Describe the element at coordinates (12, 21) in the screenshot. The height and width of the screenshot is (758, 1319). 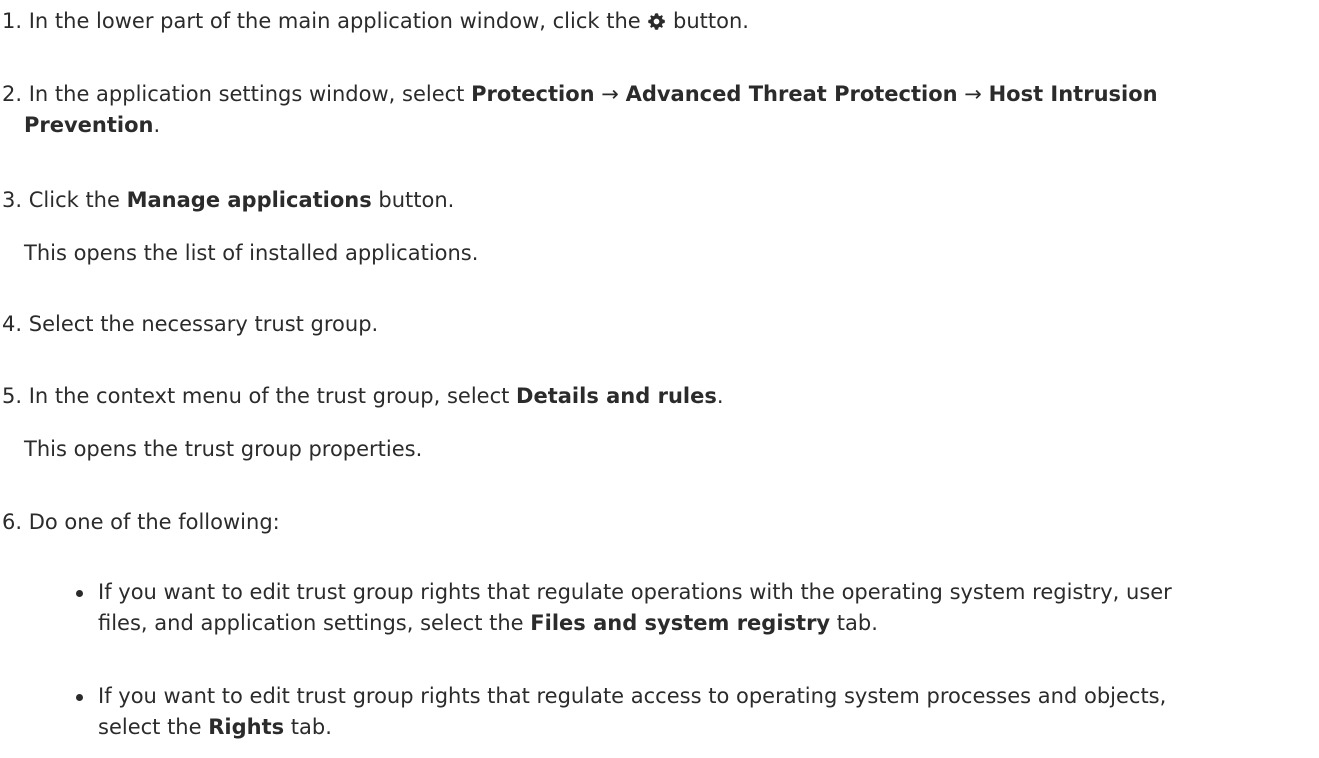
I see `step-1-number: 1.` at that location.